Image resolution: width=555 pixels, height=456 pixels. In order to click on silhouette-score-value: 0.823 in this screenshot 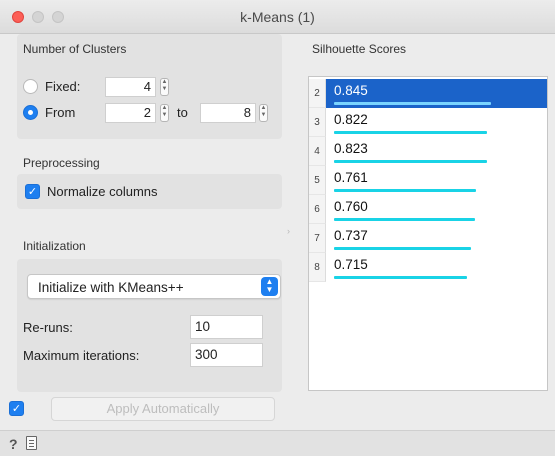, I will do `click(351, 148)`.